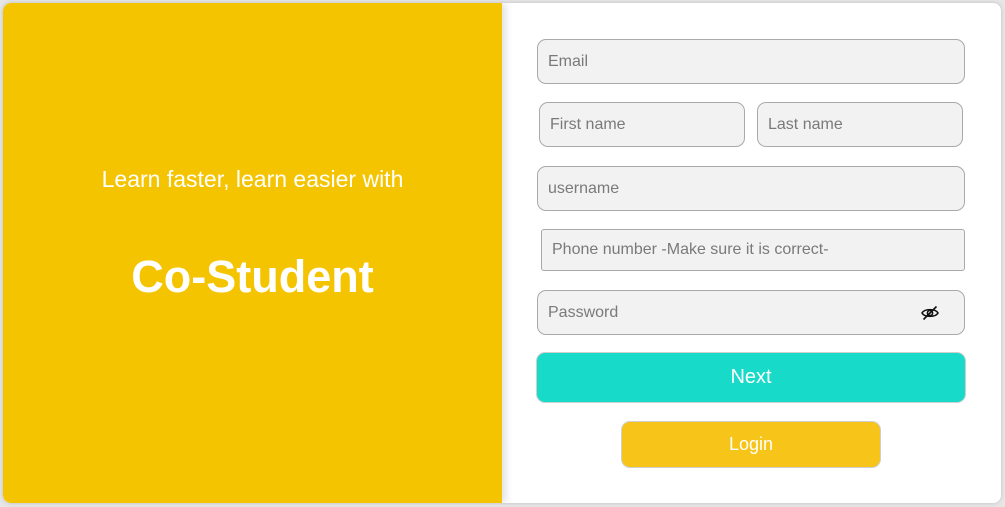 Image resolution: width=1005 pixels, height=507 pixels. Describe the element at coordinates (751, 188) in the screenshot. I see `username-field` at that location.